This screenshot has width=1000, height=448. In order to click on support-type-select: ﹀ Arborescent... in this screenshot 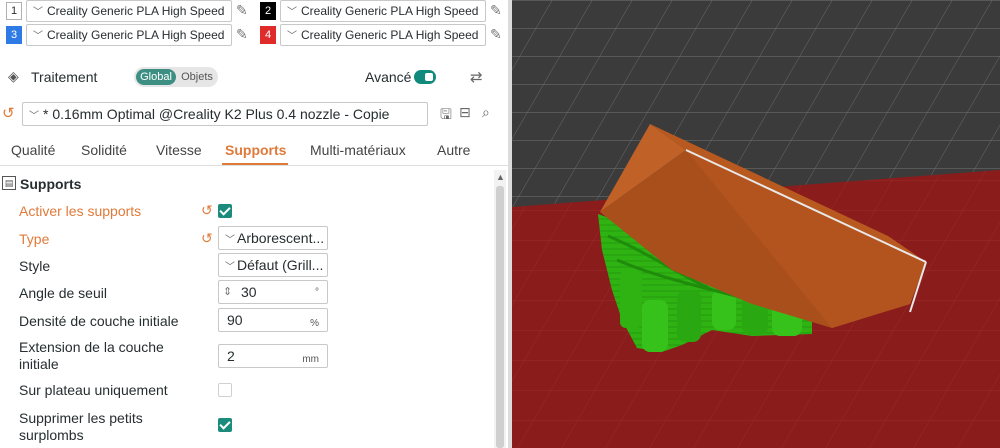, I will do `click(273, 238)`.